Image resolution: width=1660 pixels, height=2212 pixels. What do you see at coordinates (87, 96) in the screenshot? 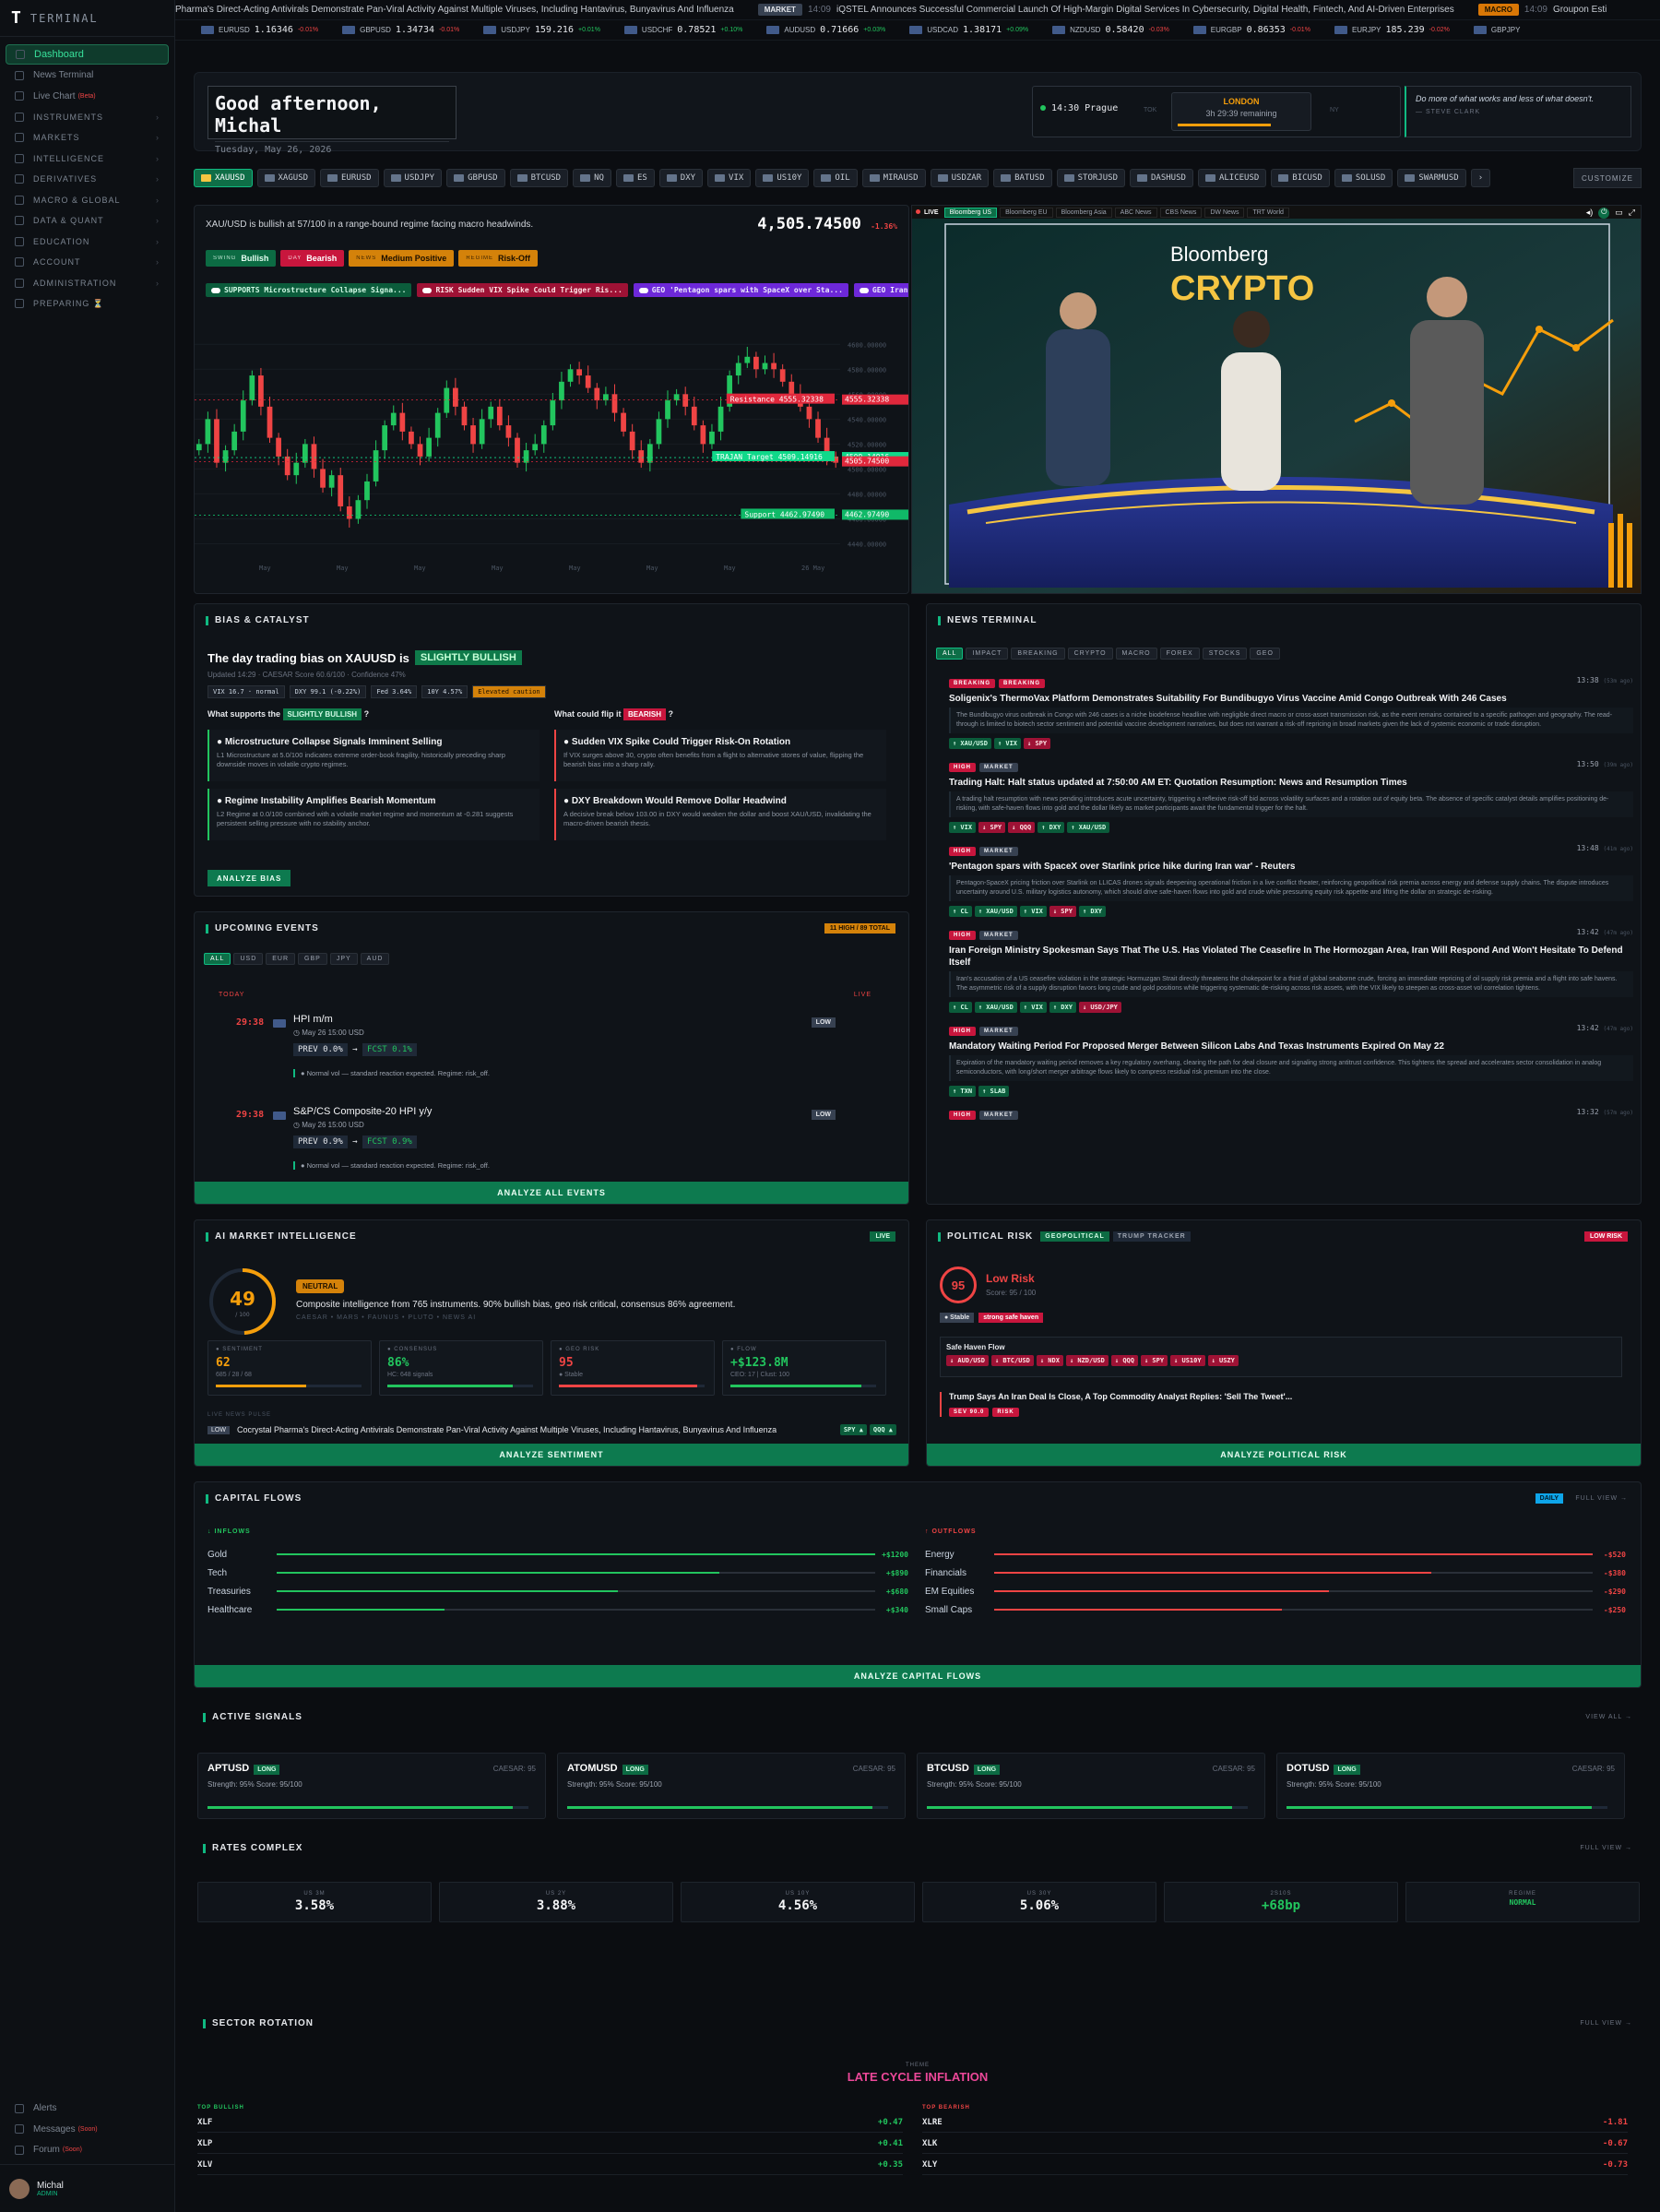
I see `sidebar-item-live-chart: Live Chart (Beta)` at bounding box center [87, 96].